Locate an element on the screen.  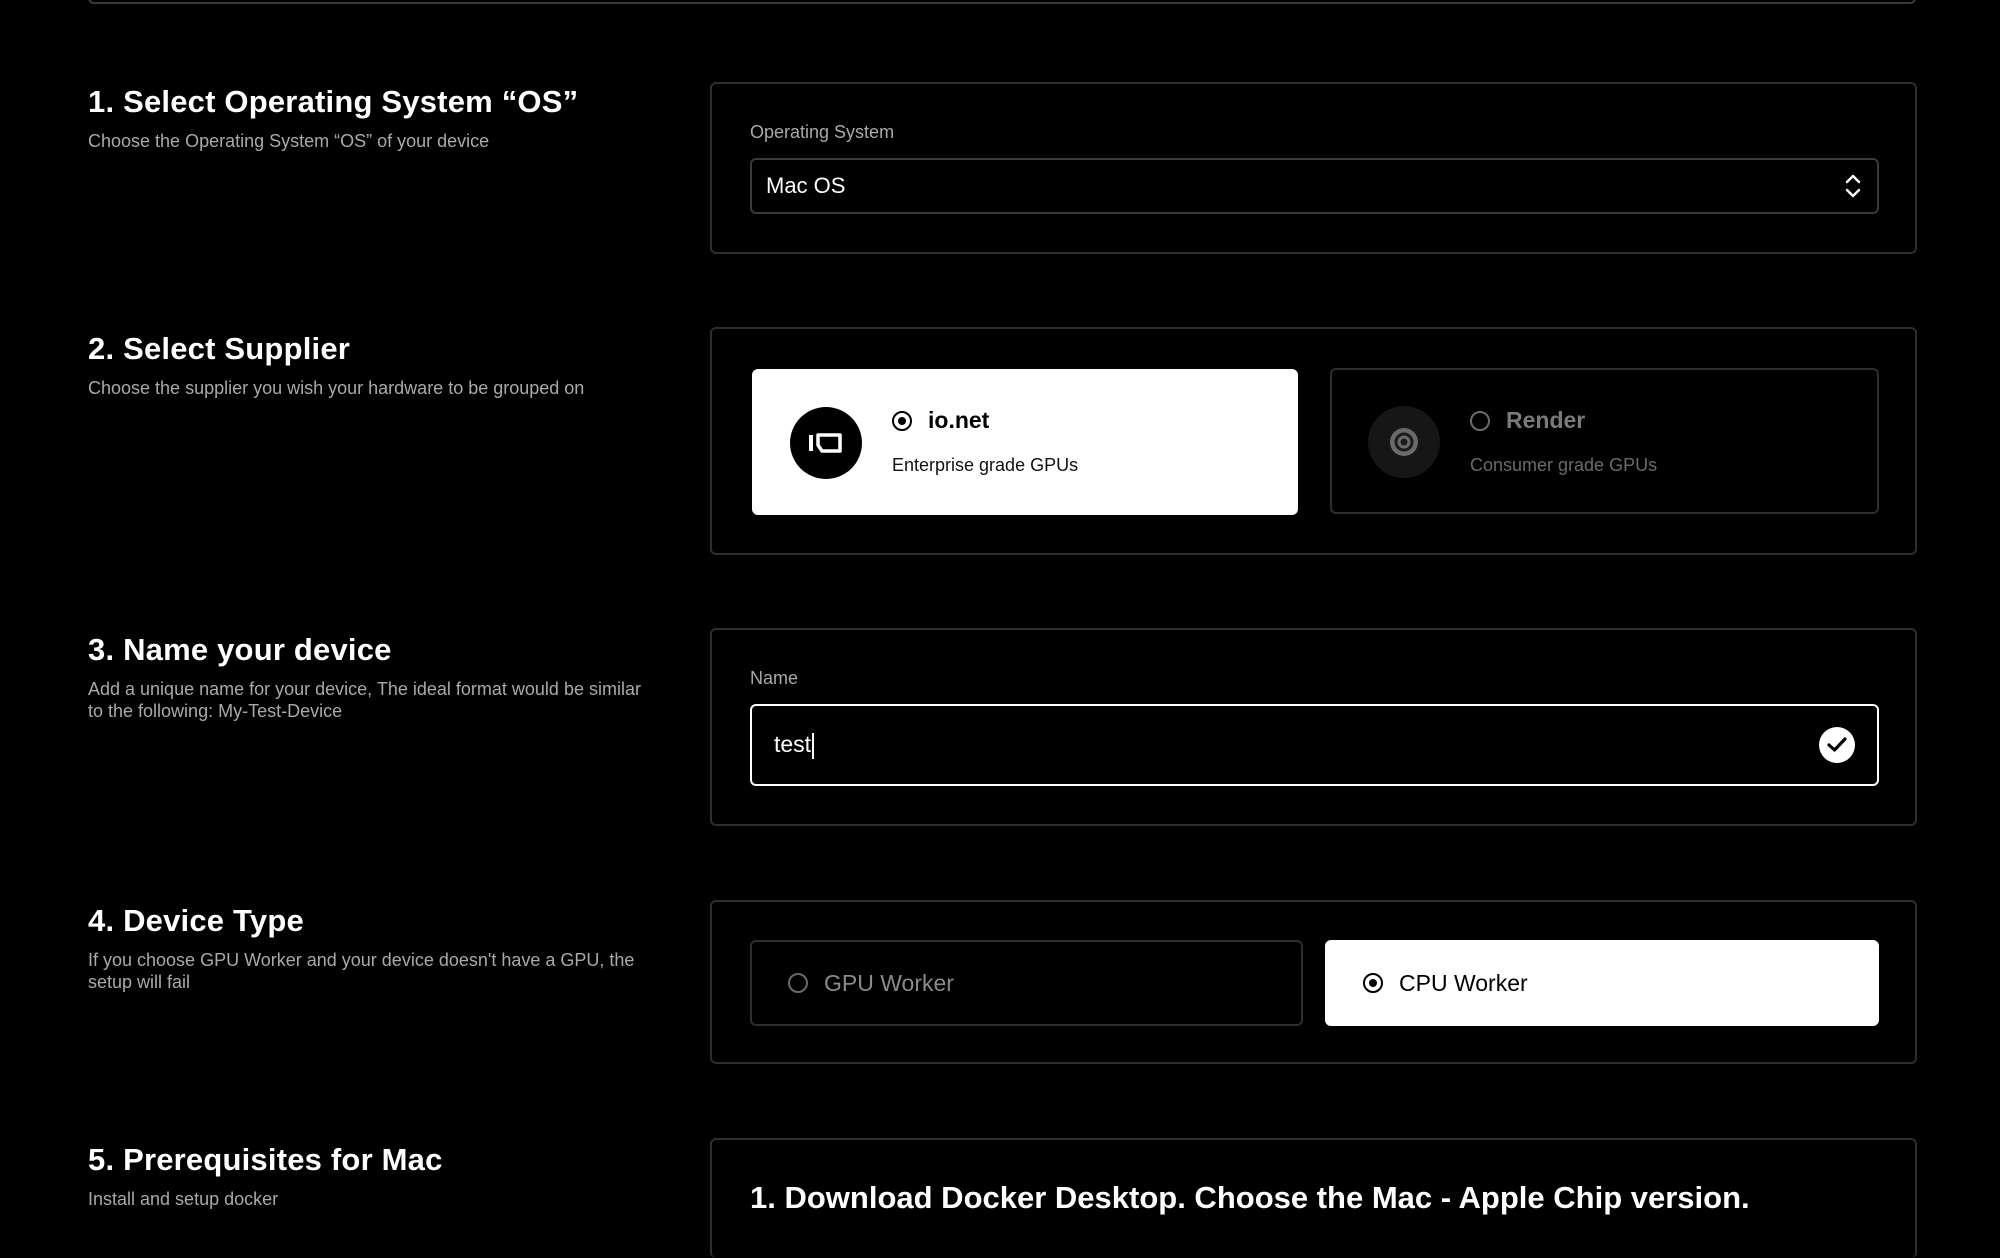
cpu-worker-radio is located at coordinates (1373, 983).